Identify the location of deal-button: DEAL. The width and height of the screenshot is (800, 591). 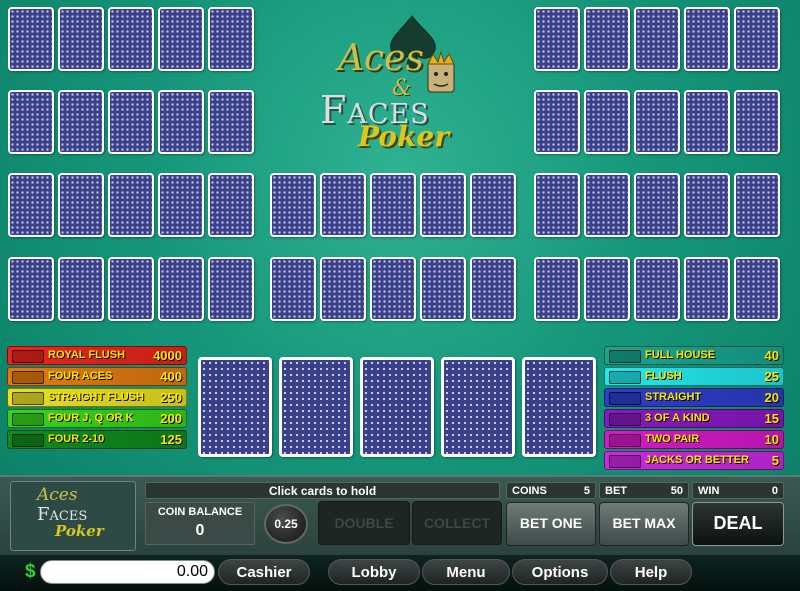
(738, 524).